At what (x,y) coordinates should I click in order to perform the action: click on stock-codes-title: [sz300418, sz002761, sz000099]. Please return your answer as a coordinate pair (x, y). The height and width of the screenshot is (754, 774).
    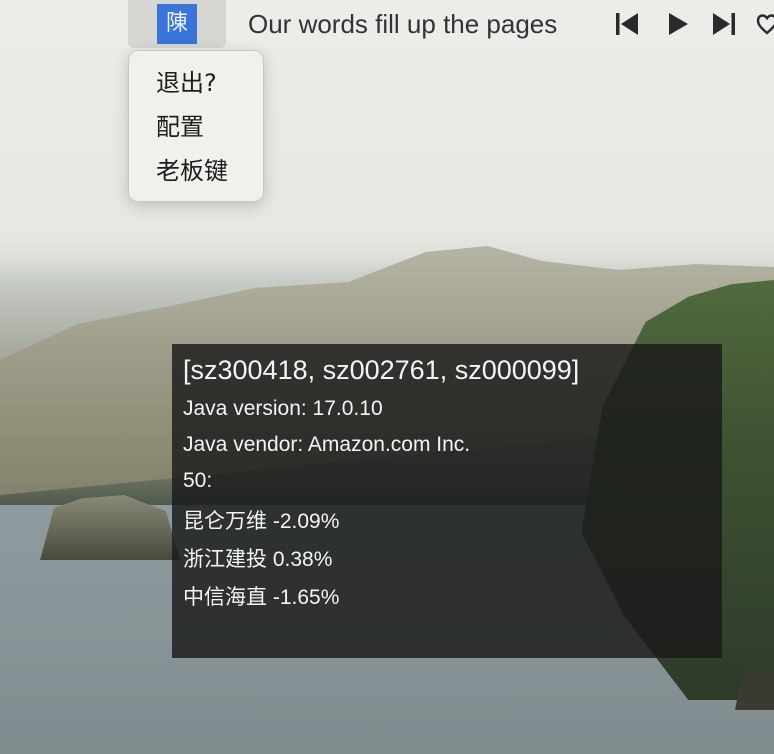
    Looking at the image, I should click on (381, 370).